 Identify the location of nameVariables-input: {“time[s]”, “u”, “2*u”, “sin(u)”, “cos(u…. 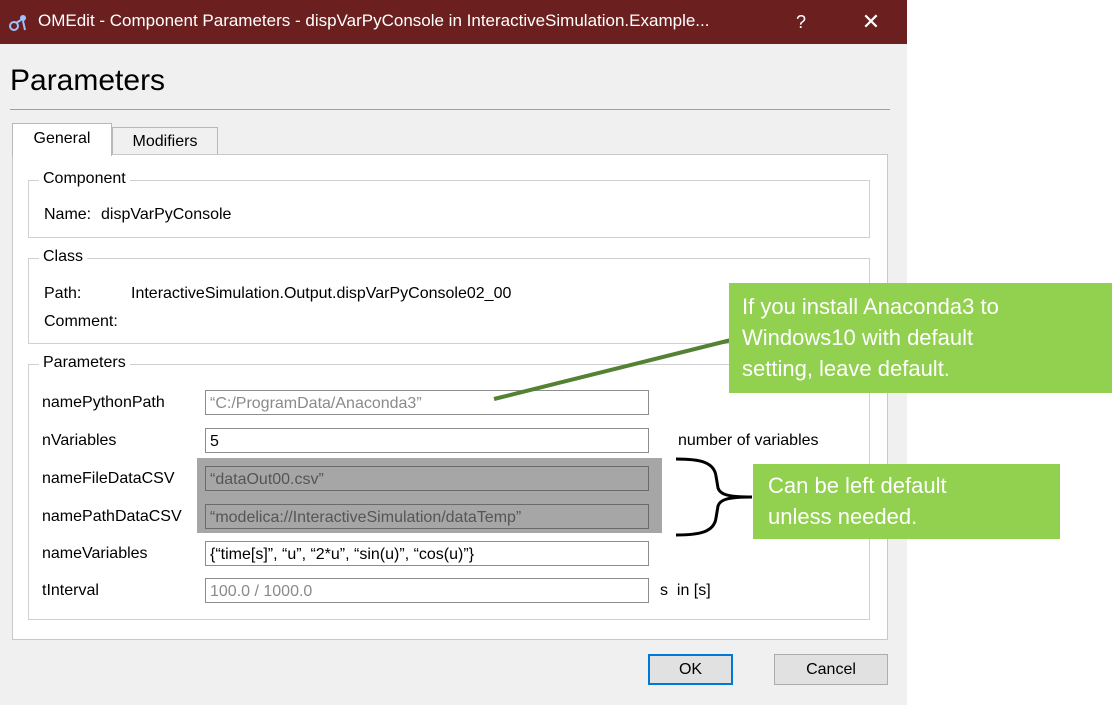
(427, 553).